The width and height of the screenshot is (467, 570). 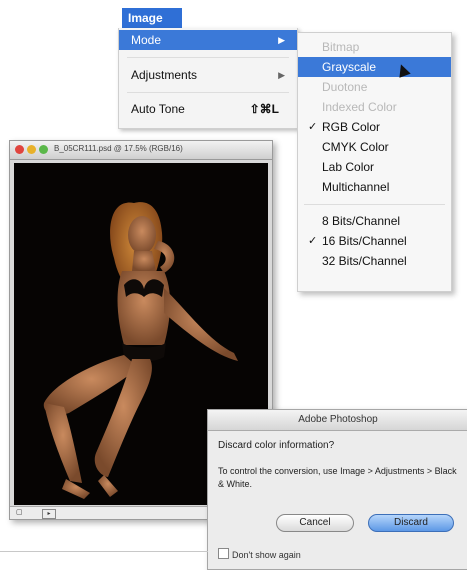 I want to click on mode-item-grayscale: Grayscale, so click(x=374, y=67).